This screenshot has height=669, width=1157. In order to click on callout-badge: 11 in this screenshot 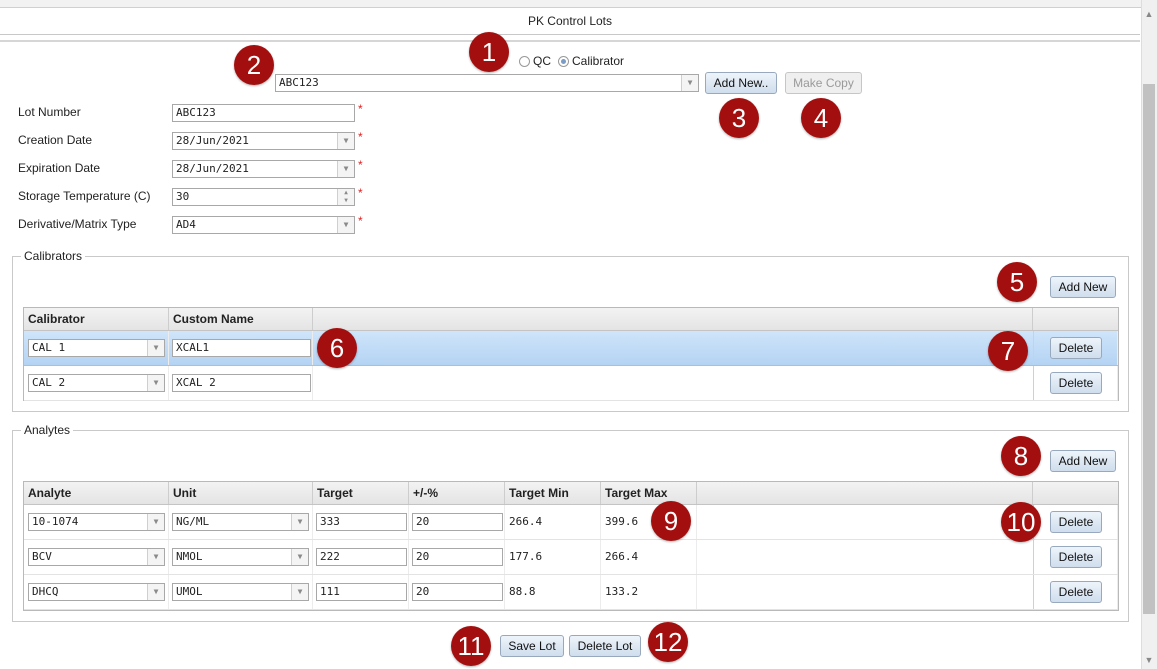, I will do `click(471, 646)`.